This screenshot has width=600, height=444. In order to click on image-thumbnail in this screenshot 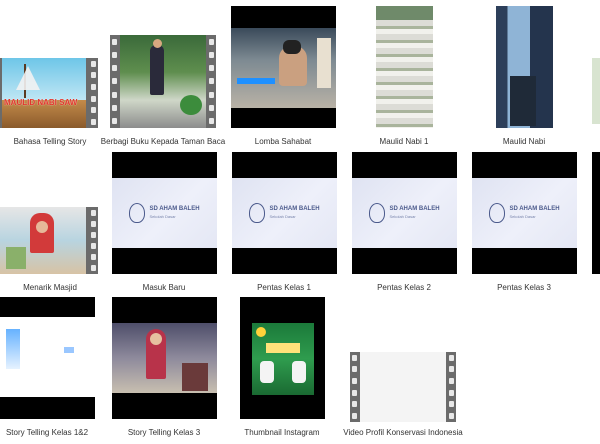, I will do `click(282, 358)`.